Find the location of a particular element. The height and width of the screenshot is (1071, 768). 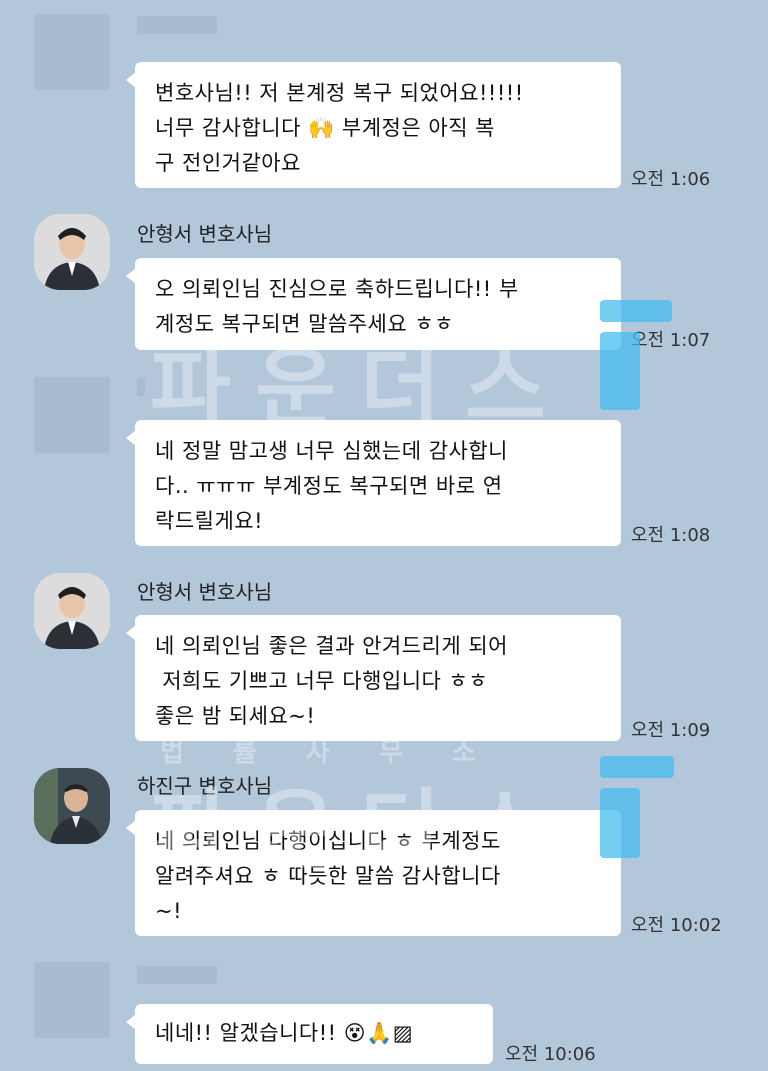

message-time: 오전 10:06 is located at coordinates (550, 1054).